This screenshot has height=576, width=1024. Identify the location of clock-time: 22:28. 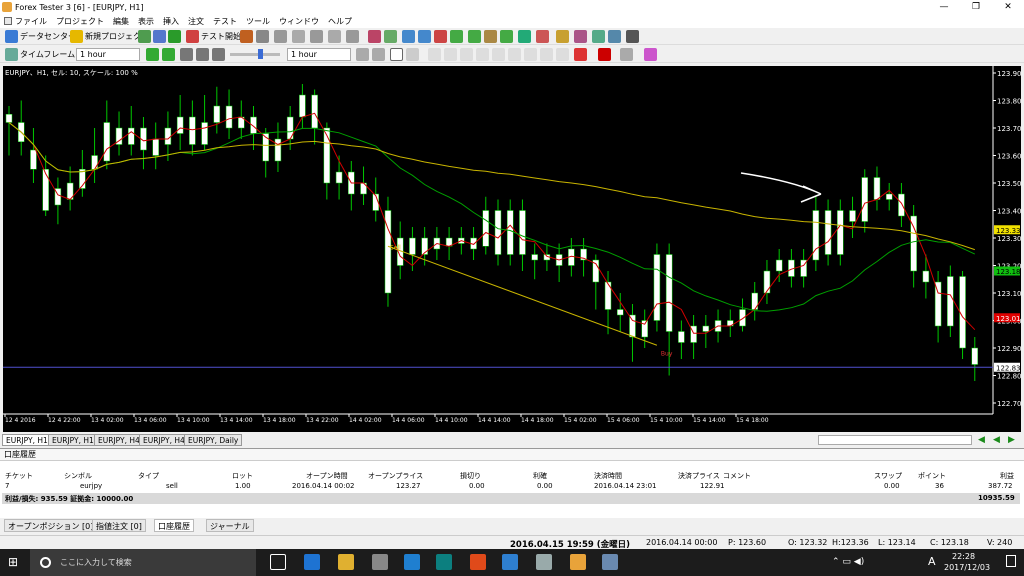
(963, 556).